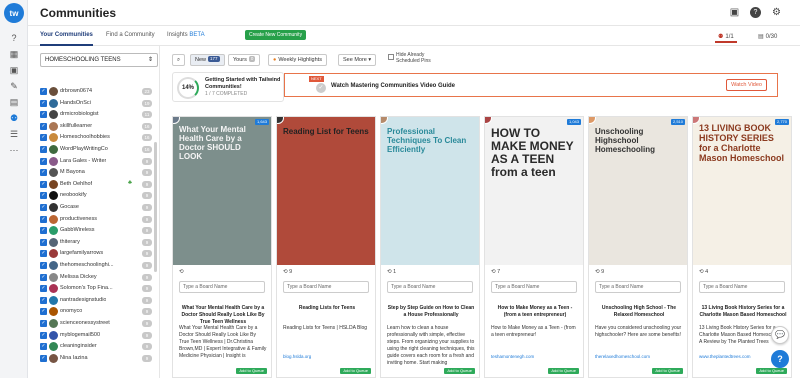  Describe the element at coordinates (97, 195) in the screenshot. I see `account-item: ✓ neobookify 9` at that location.